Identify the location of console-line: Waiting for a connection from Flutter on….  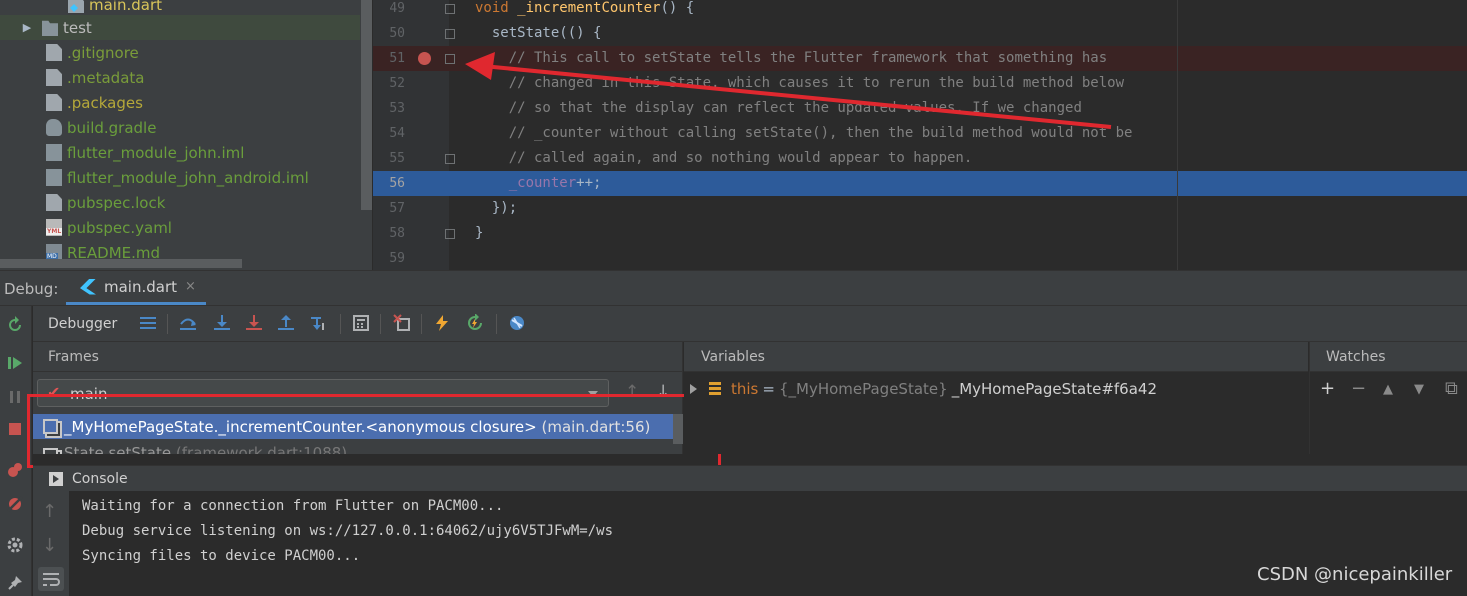
(293, 506).